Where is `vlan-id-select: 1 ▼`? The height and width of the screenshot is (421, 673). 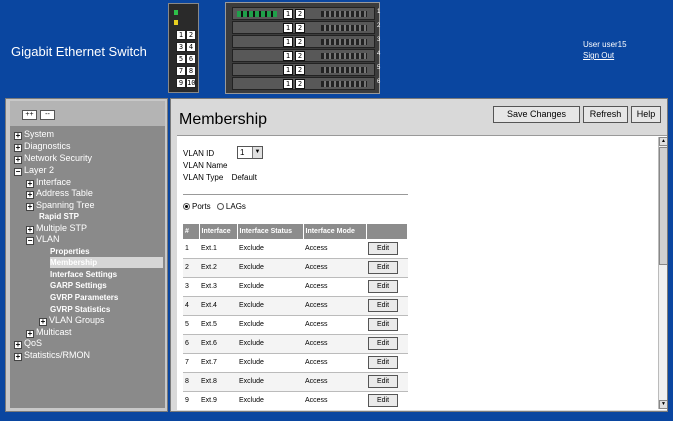 vlan-id-select: 1 ▼ is located at coordinates (250, 152).